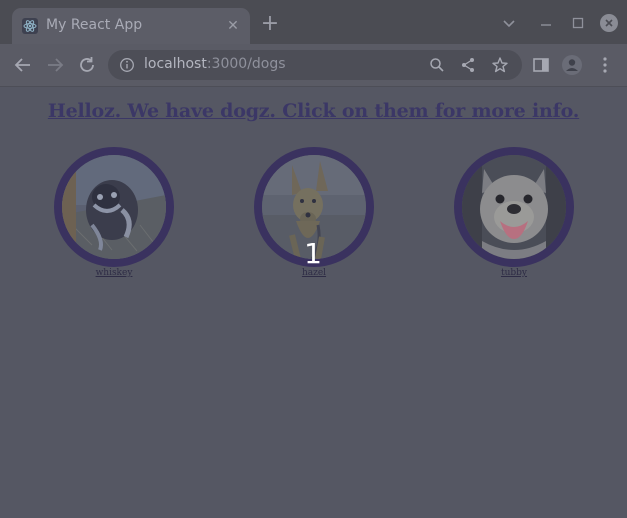  Describe the element at coordinates (246, 64) in the screenshot. I see `url-path: :3000/dogs` at that location.